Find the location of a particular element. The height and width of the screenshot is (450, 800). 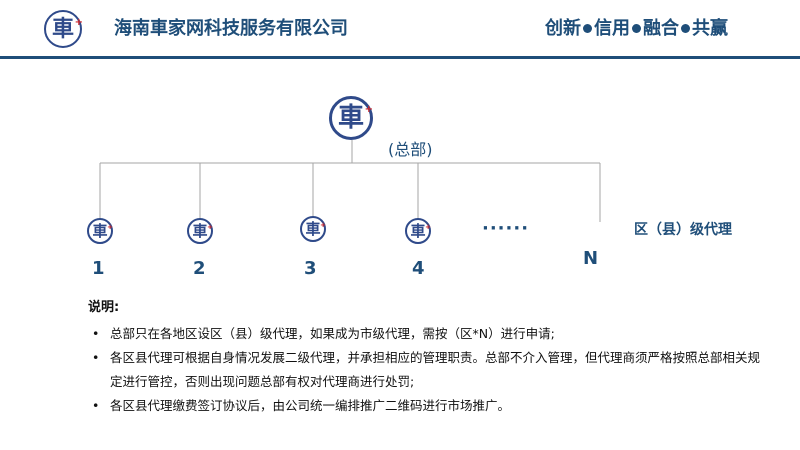

branch-number-n: N is located at coordinates (591, 258).